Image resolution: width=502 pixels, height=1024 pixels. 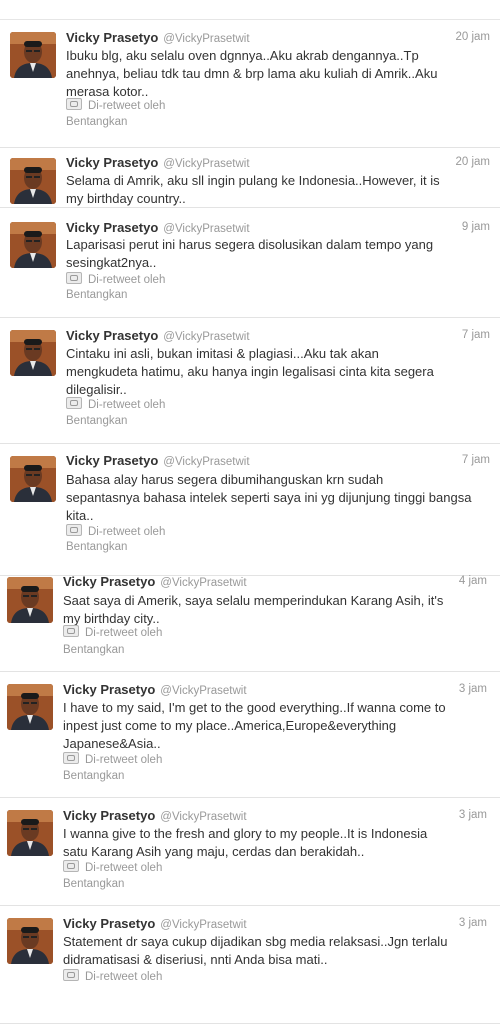 I want to click on tweet-text-line: kita.., so click(x=80, y=515).